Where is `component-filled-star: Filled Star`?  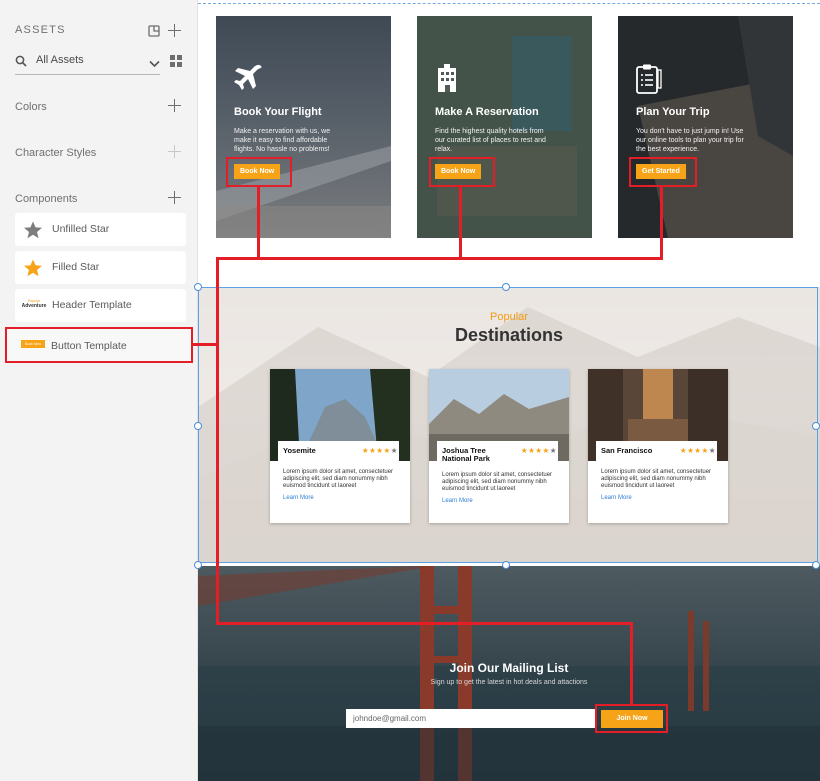 component-filled-star: Filled Star is located at coordinates (100, 267).